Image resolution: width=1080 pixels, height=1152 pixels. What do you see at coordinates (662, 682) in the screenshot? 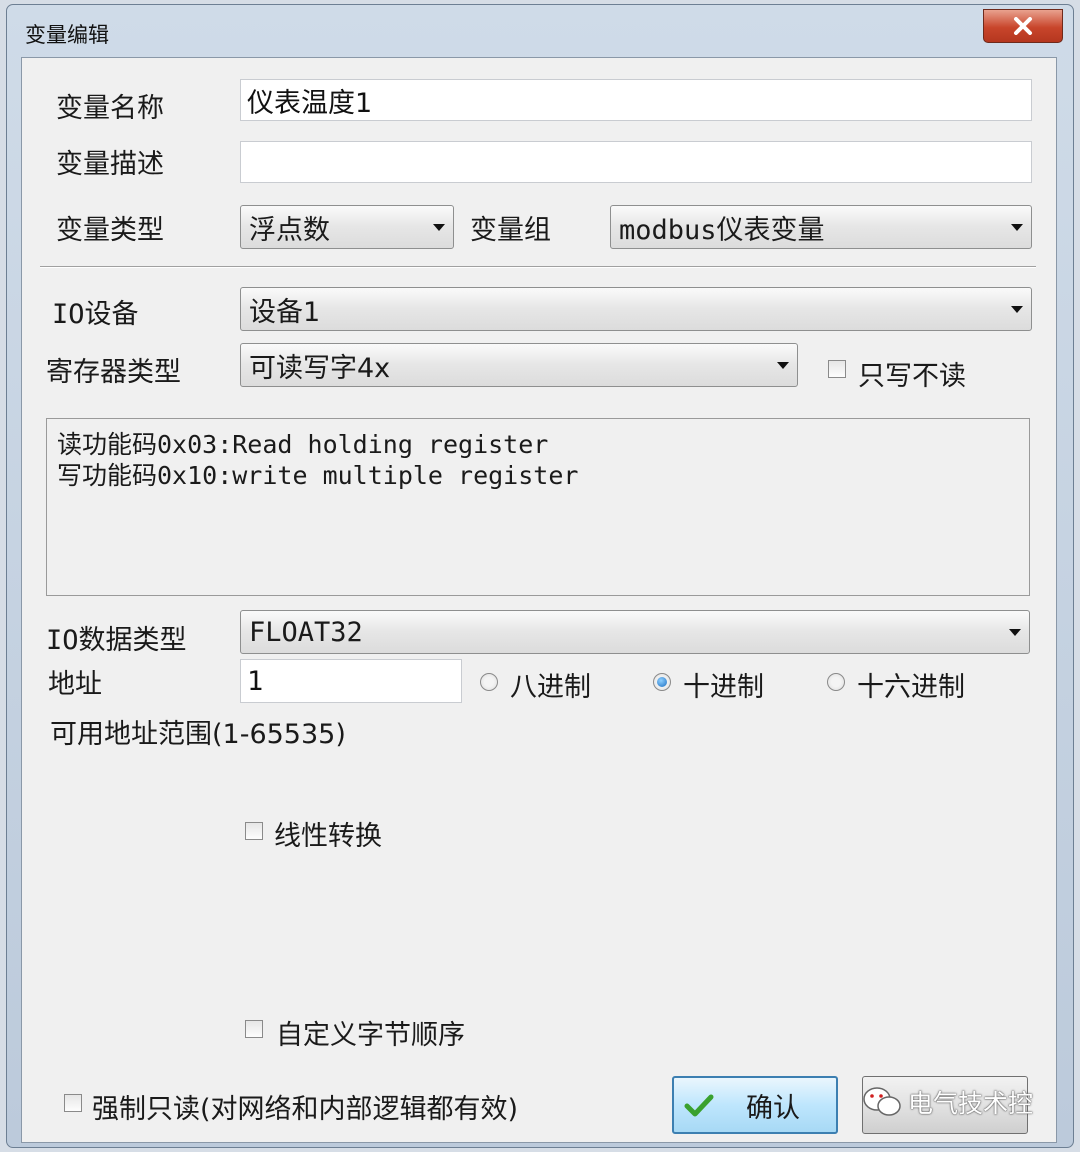
I see `radio-decimal` at bounding box center [662, 682].